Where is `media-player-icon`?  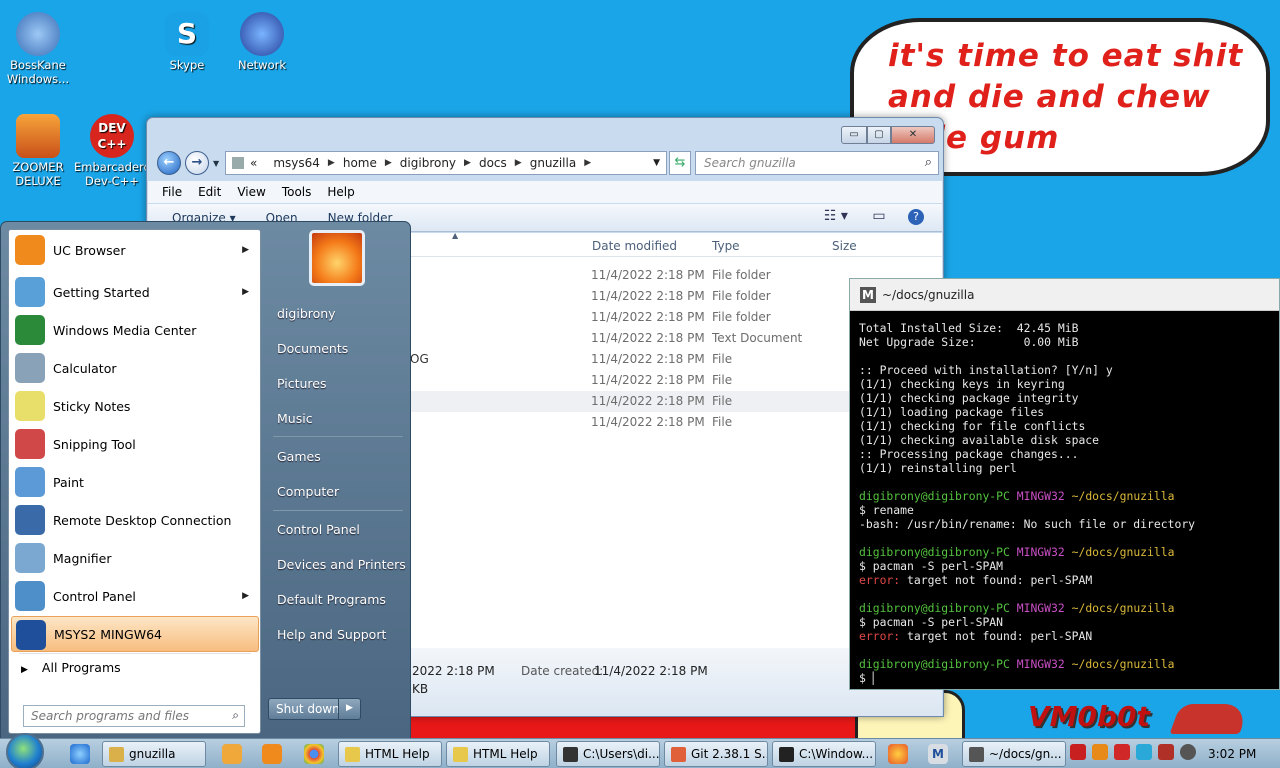 media-player-icon is located at coordinates (232, 754).